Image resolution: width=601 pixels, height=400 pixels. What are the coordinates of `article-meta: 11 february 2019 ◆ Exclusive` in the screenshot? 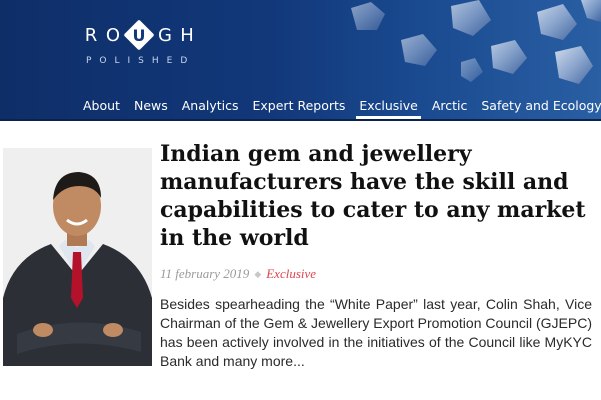 It's located at (238, 274).